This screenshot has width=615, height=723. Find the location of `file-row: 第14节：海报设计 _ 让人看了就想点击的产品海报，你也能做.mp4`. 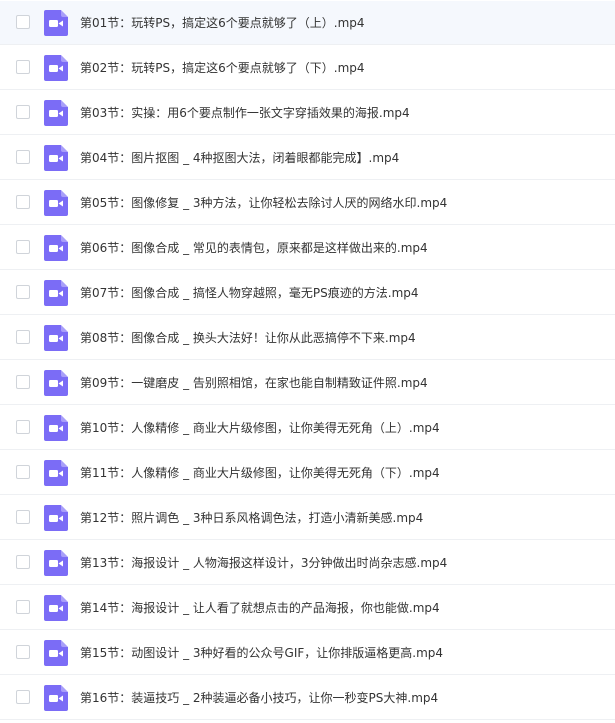

file-row: 第14节：海报设计 _ 让人看了就想点击的产品海报，你也能做.mp4 is located at coordinates (307, 608).